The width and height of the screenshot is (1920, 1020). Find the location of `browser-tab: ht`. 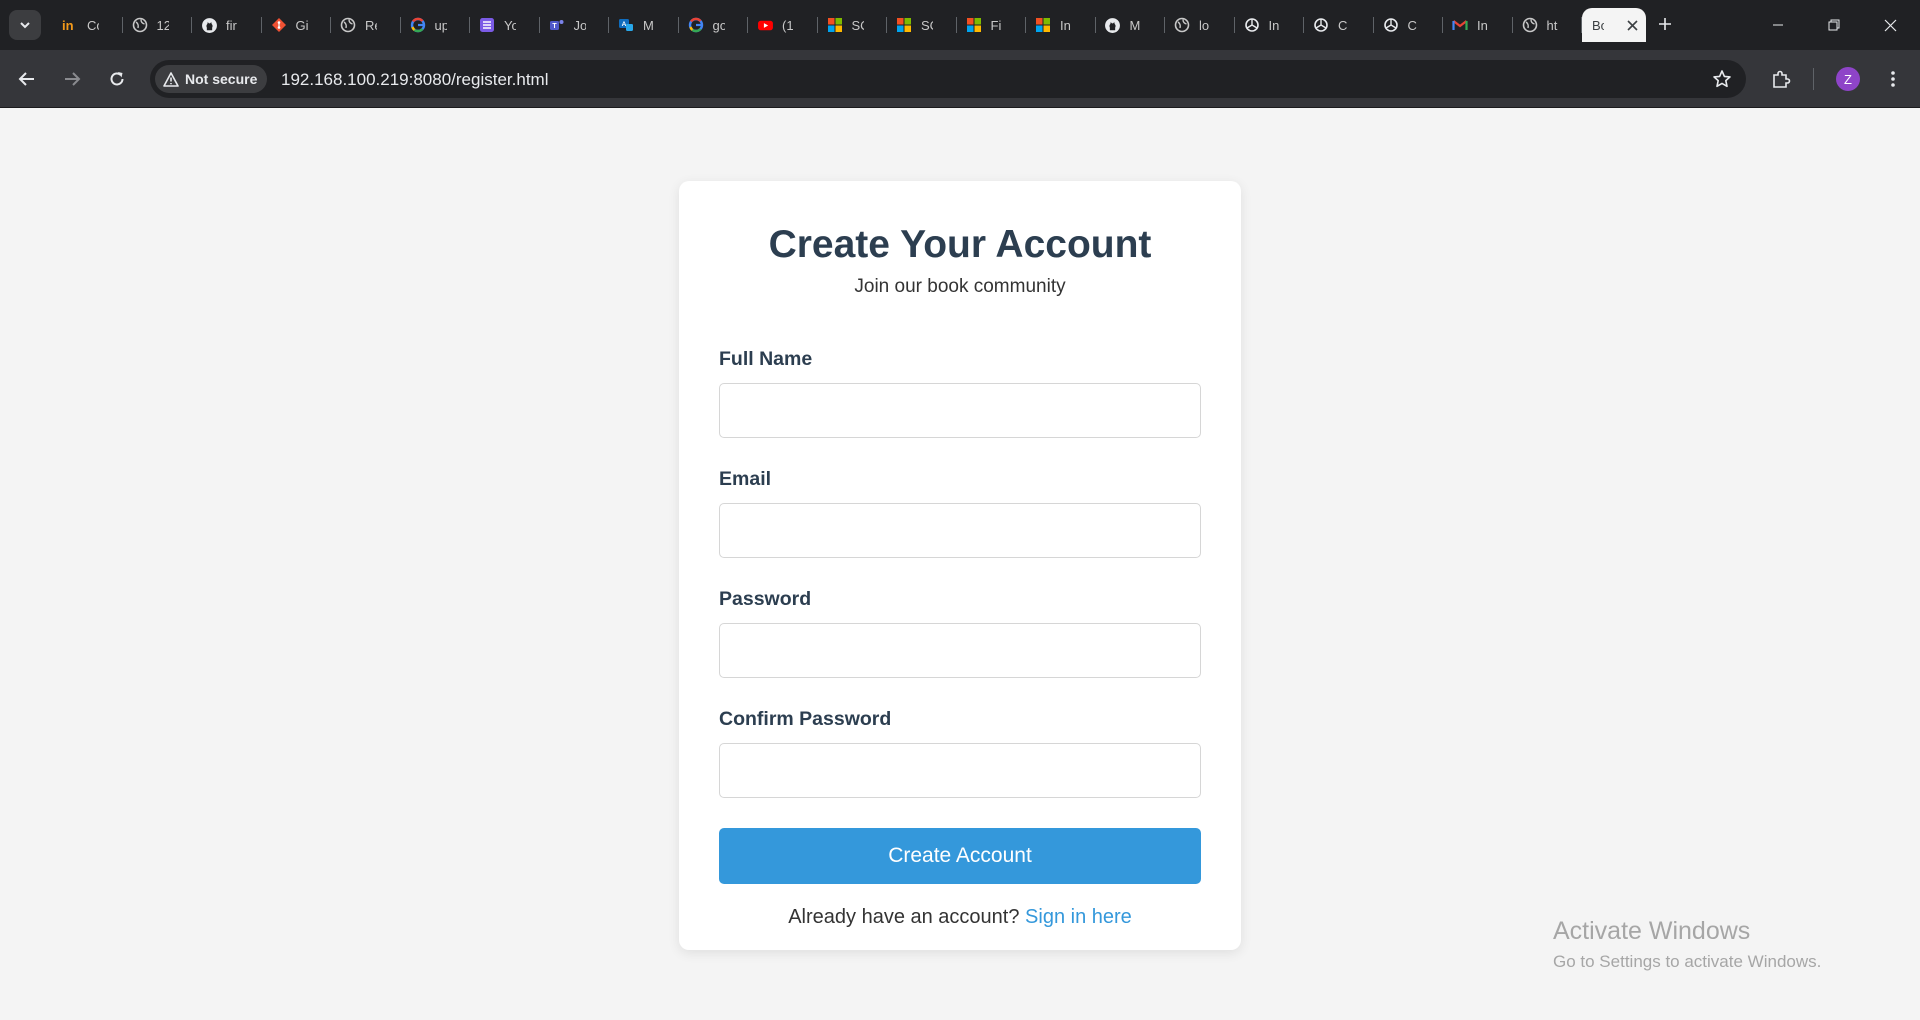

browser-tab: ht is located at coordinates (1548, 25).